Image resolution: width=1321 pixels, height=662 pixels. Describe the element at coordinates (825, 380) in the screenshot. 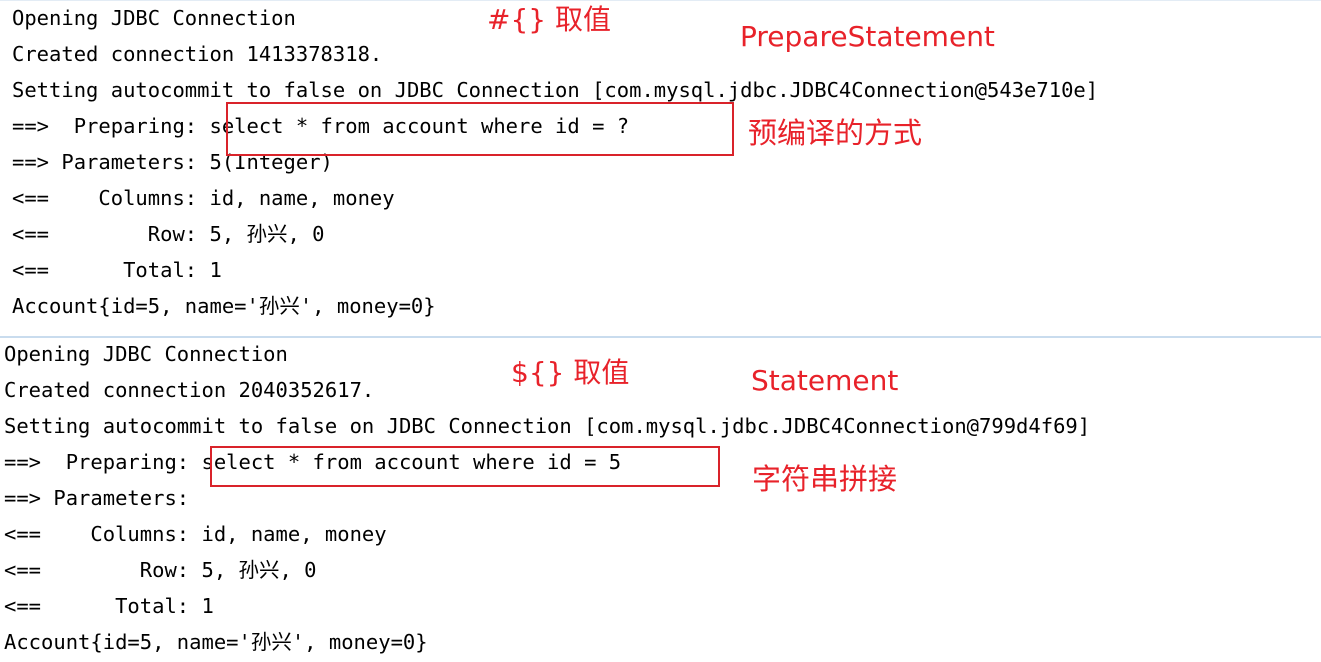

I see `annotation-statement-type: Statement` at that location.